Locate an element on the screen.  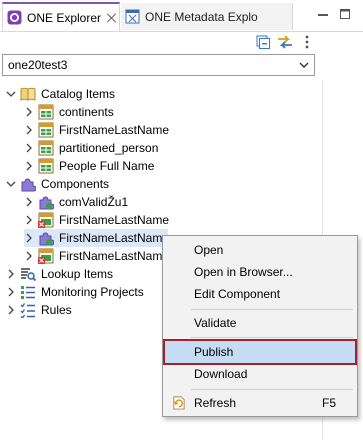
tree-node-label: Catalog Items is located at coordinates (78, 94).